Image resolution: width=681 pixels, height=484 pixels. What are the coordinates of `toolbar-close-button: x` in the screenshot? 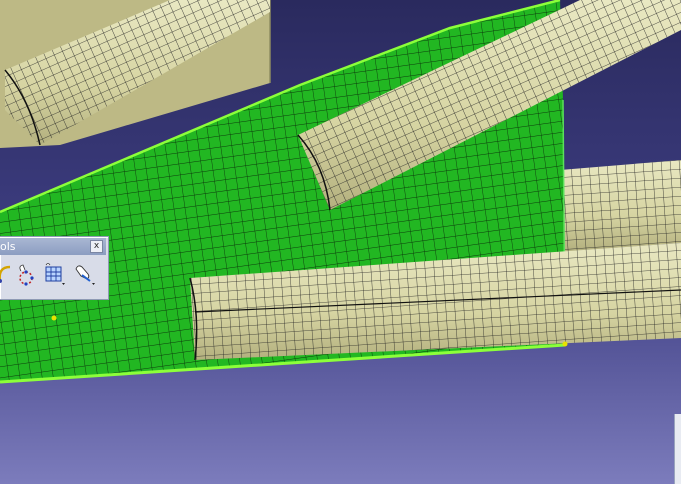 It's located at (96, 246).